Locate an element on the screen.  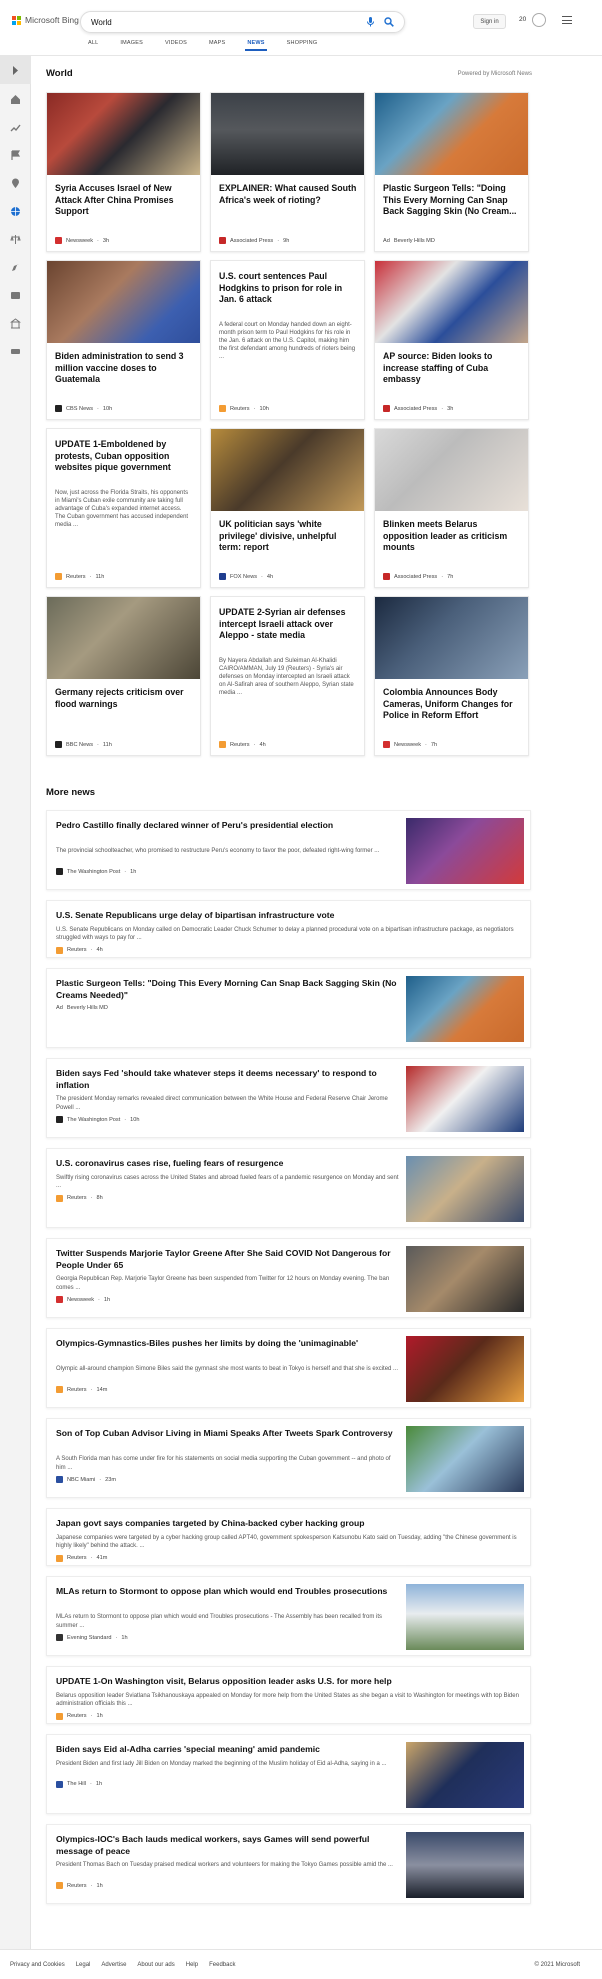
scope-tab-shopping: SHOPPING is located at coordinates (302, 45).